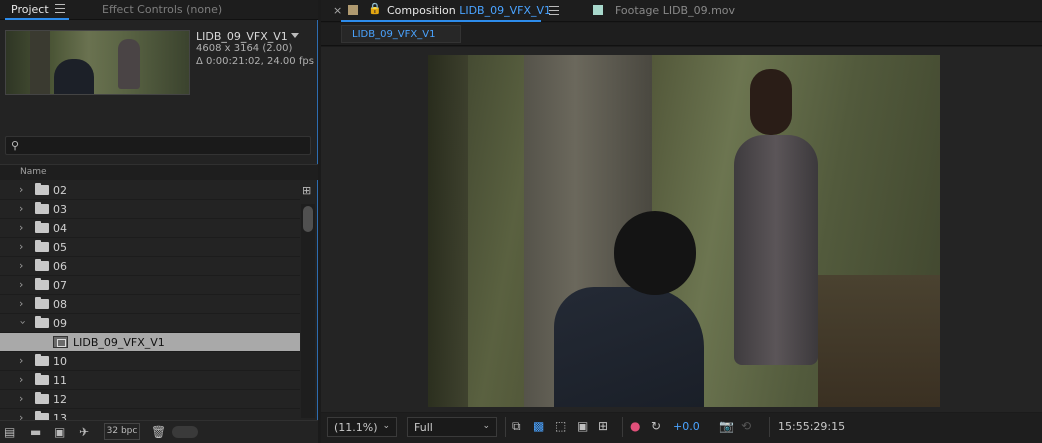 The image size is (1042, 443). I want to click on thumbnail-tree, so click(40, 62).